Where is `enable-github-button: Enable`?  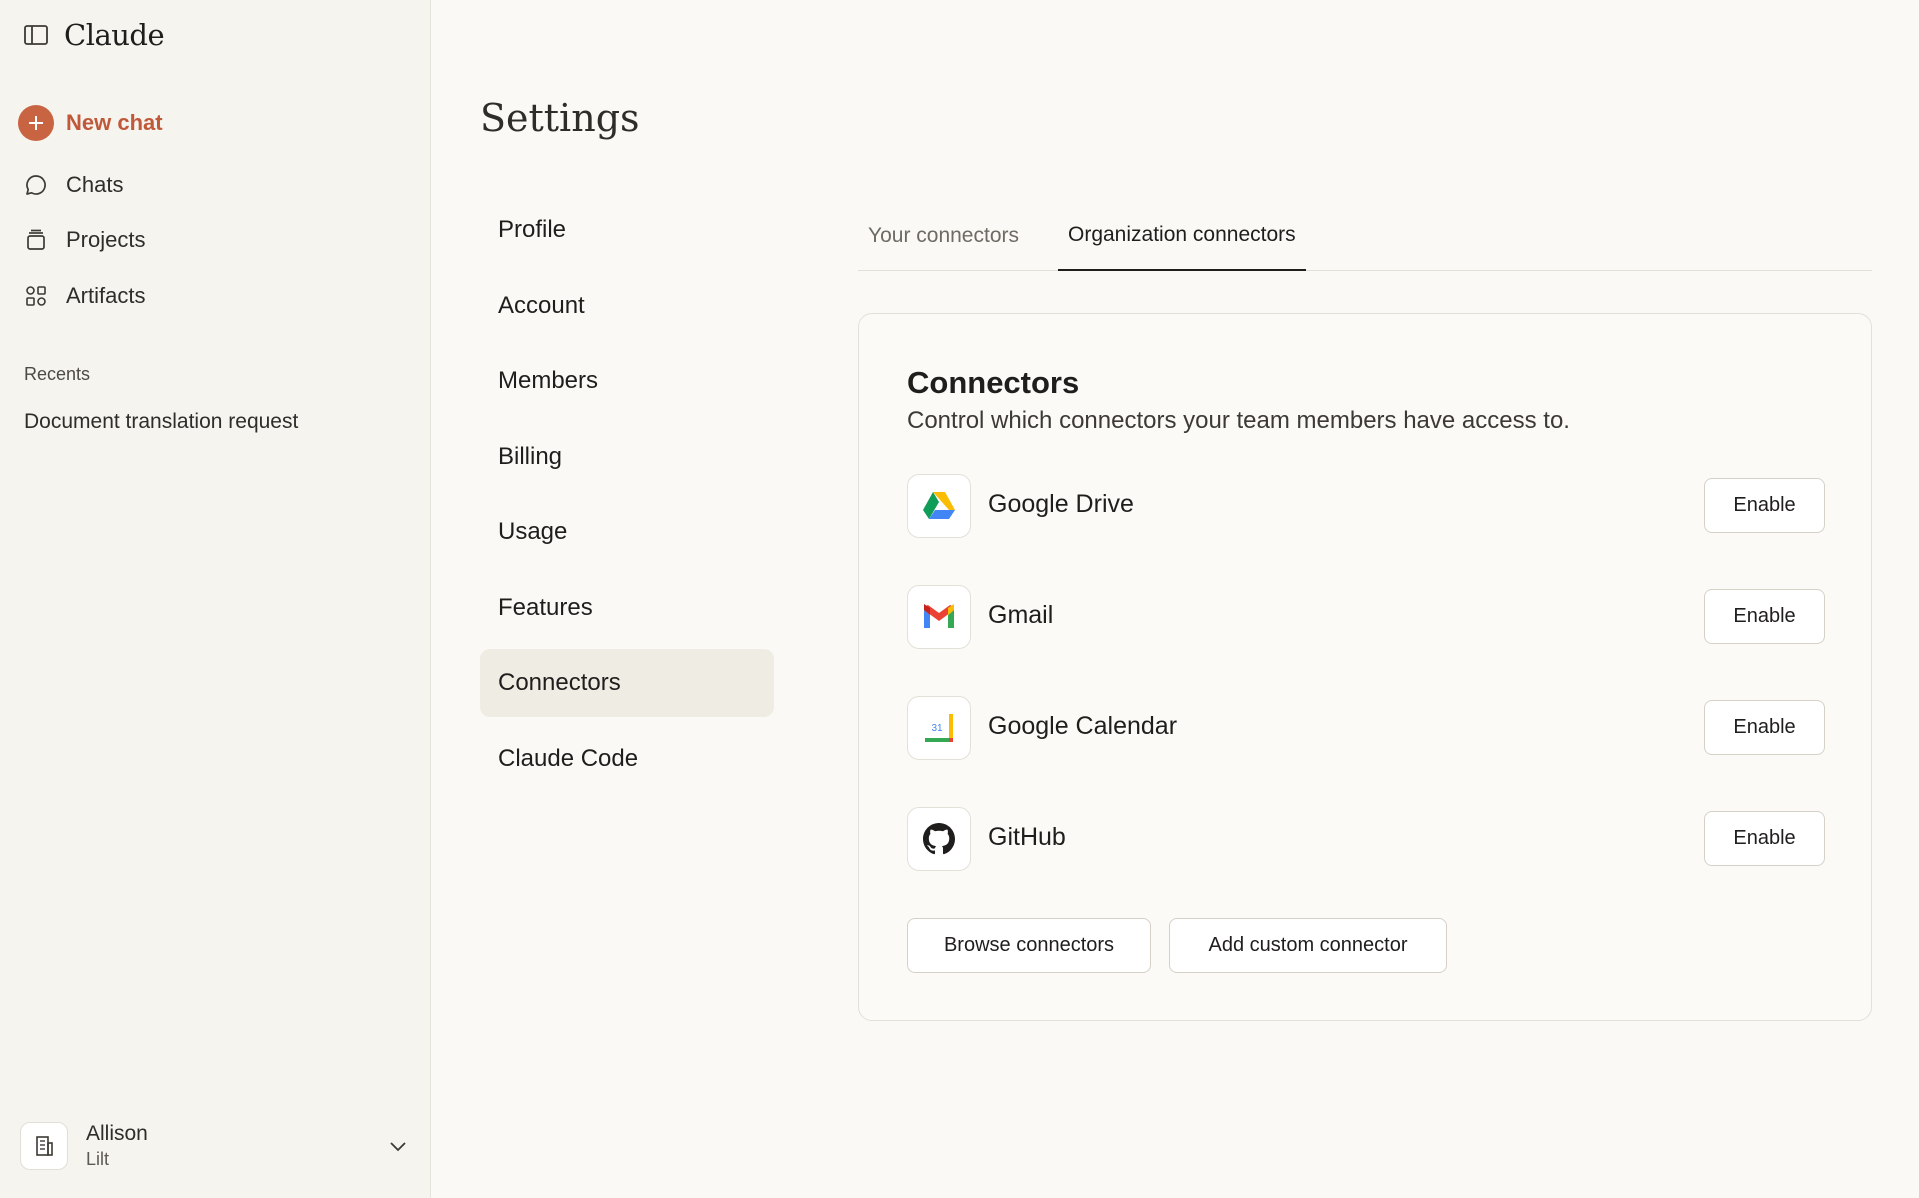
enable-github-button: Enable is located at coordinates (1764, 838).